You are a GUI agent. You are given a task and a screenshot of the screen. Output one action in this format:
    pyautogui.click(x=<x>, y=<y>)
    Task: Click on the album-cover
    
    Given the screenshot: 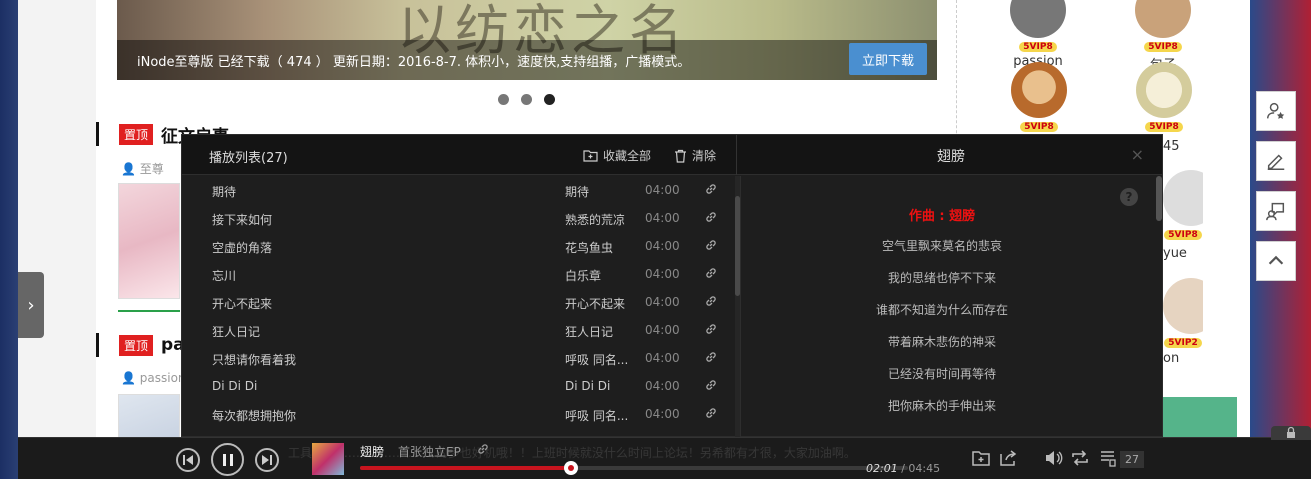 What is the action you would take?
    pyautogui.click(x=328, y=459)
    